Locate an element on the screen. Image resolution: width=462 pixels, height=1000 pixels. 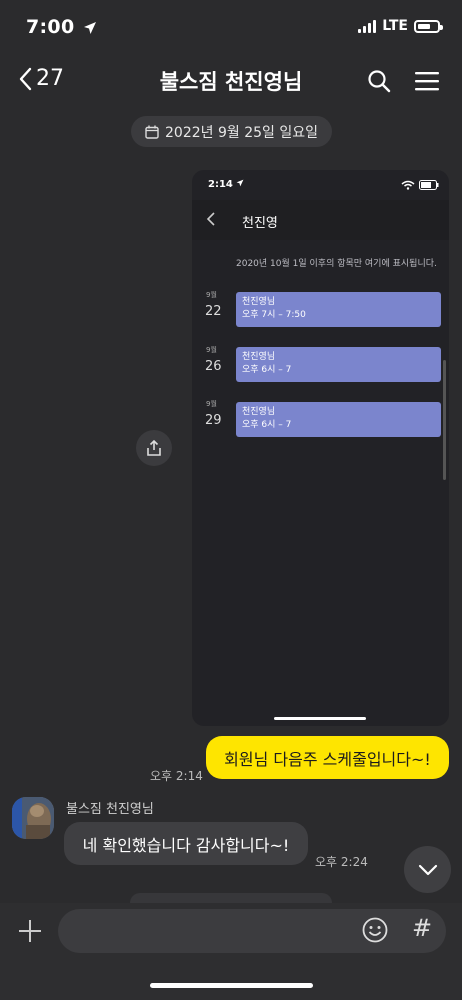
search-icon is located at coordinates (379, 81).